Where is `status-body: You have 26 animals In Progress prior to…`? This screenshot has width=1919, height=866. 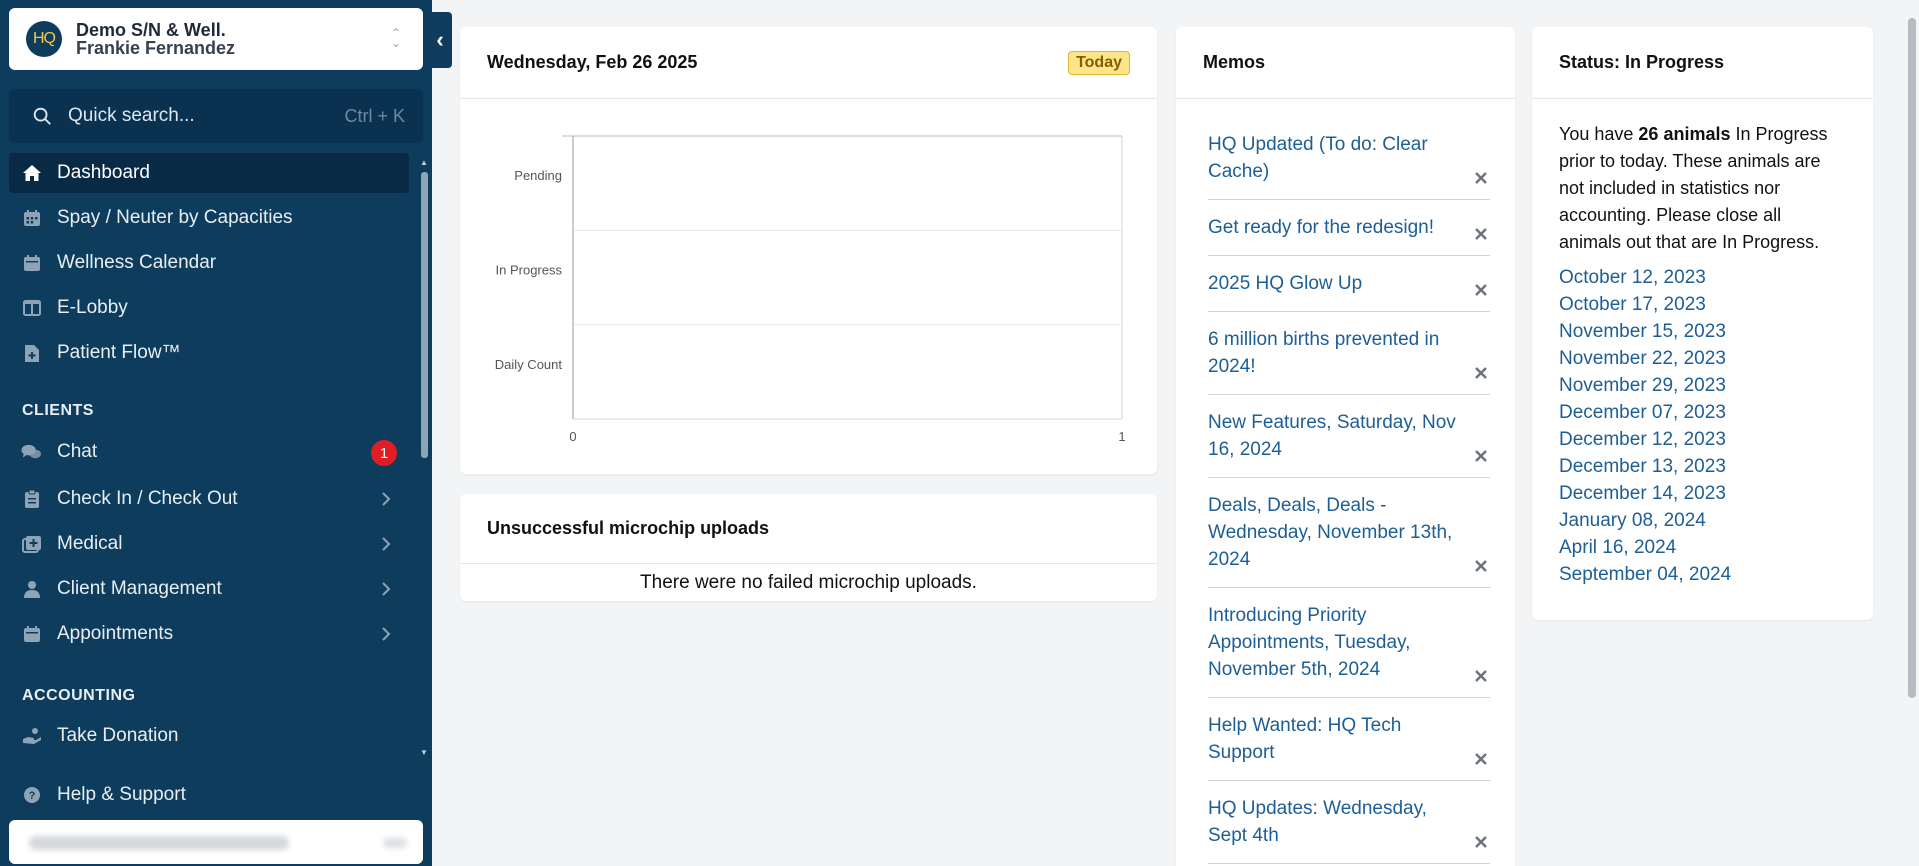
status-body: You have 26 animals In Progress prior to… is located at coordinates (1702, 343).